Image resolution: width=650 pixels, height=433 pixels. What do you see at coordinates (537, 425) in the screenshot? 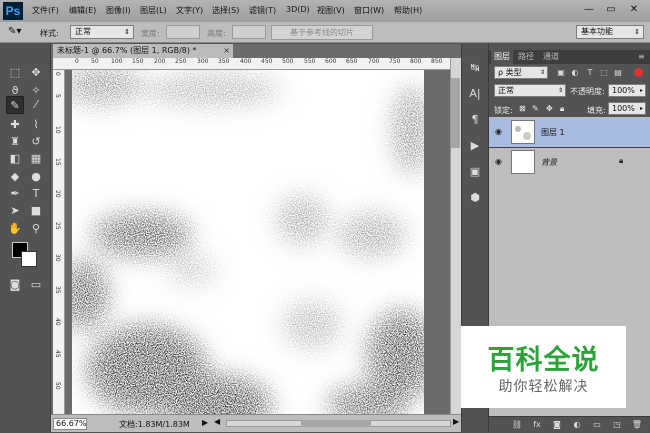
I see `fx-icon: fx` at bounding box center [537, 425].